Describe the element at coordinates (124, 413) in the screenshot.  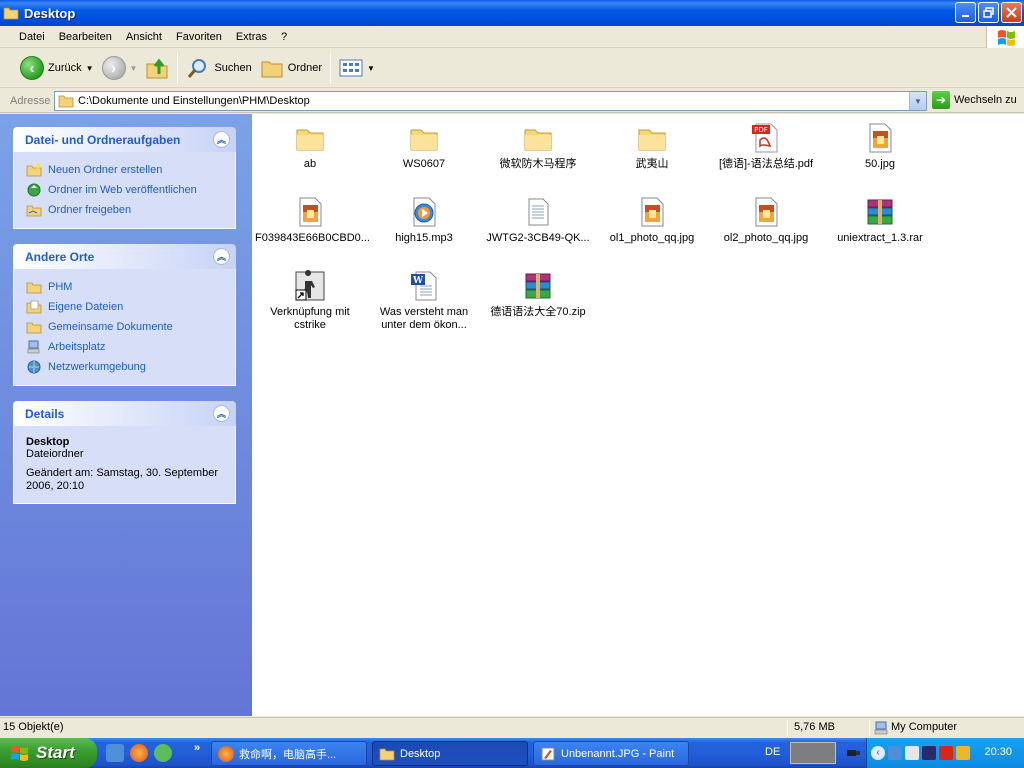
I see `details-header: Details ︽` at that location.